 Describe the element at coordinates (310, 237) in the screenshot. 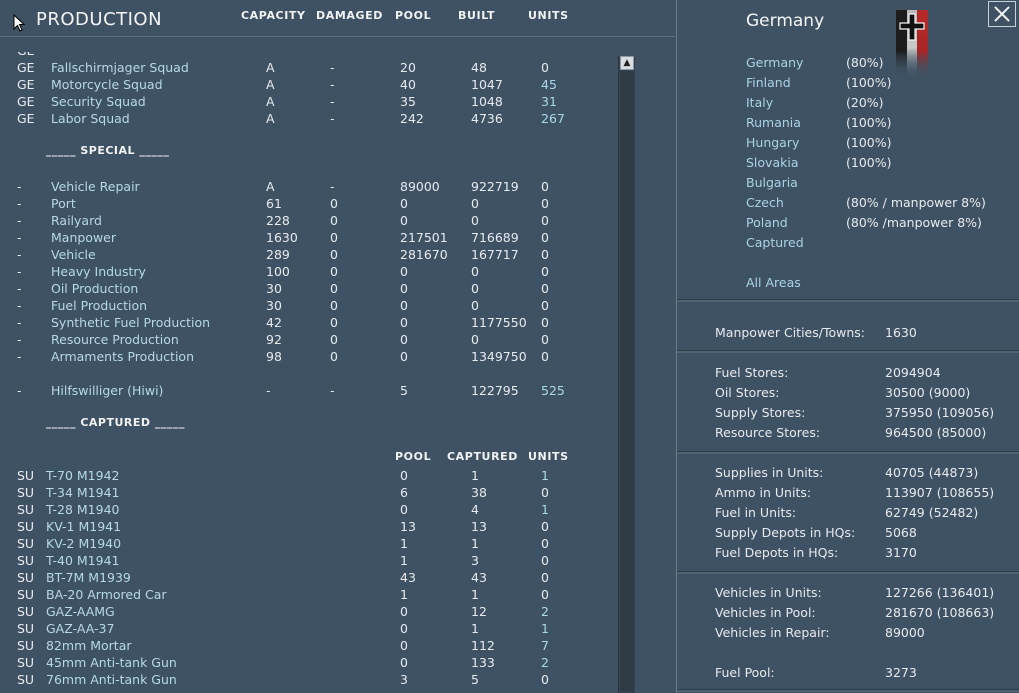

I see `table-row: - Manpower 1630 0 217501 716689 0` at that location.